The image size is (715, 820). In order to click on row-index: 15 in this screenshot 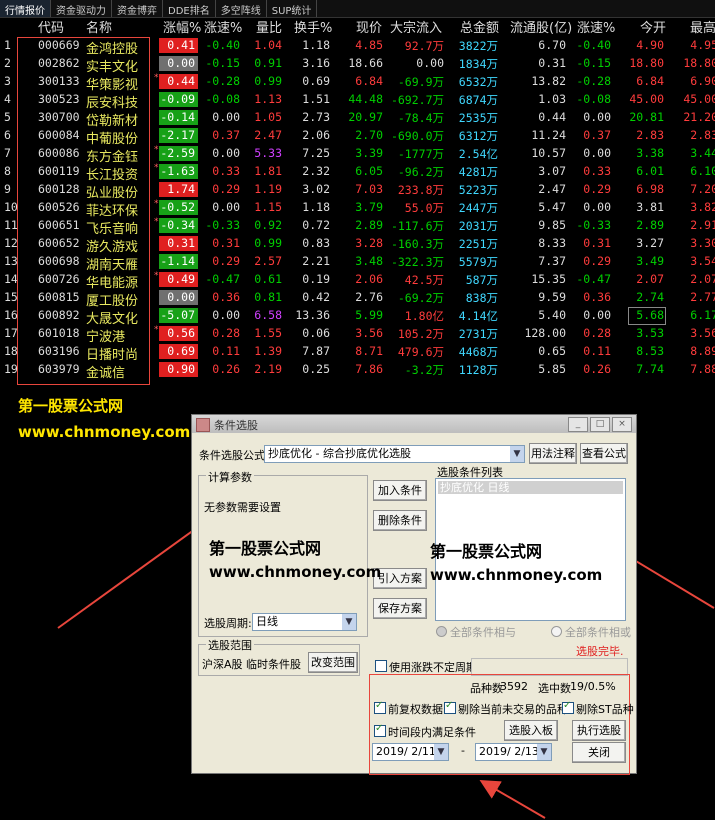, I will do `click(11, 297)`.